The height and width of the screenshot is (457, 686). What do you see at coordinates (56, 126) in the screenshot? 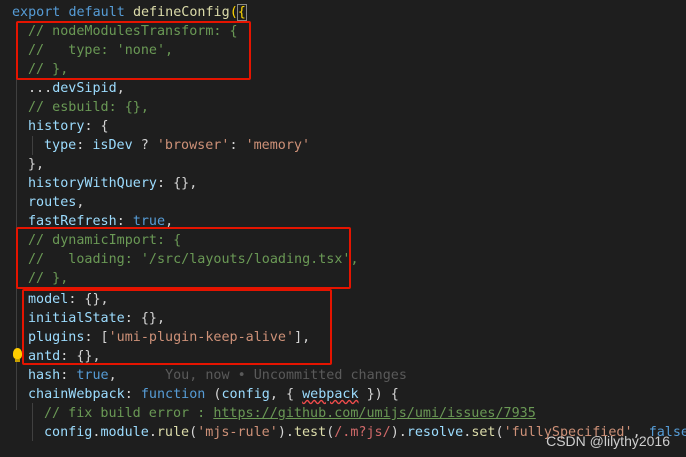
I see `token-property: history` at bounding box center [56, 126].